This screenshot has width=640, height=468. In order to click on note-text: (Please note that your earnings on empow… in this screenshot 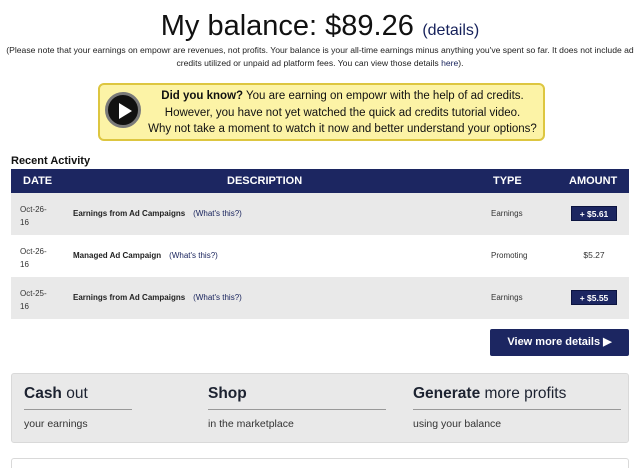, I will do `click(320, 56)`.